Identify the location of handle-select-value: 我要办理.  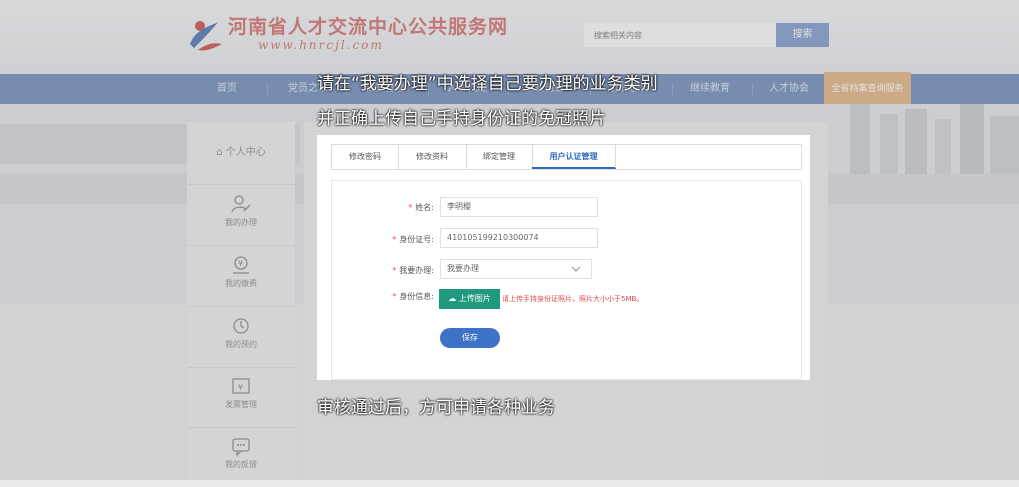
(463, 268).